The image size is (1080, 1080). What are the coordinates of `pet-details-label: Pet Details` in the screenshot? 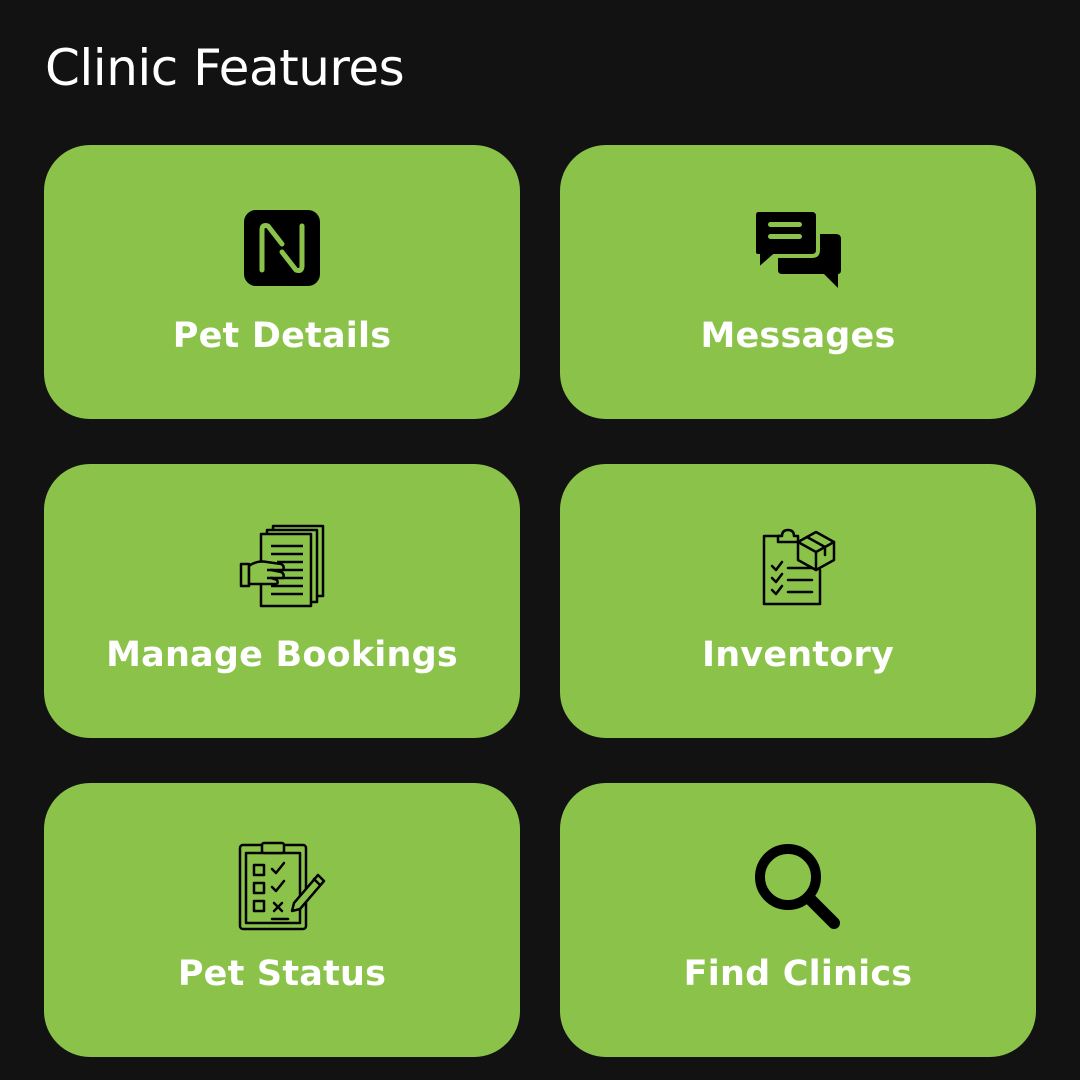 It's located at (282, 336).